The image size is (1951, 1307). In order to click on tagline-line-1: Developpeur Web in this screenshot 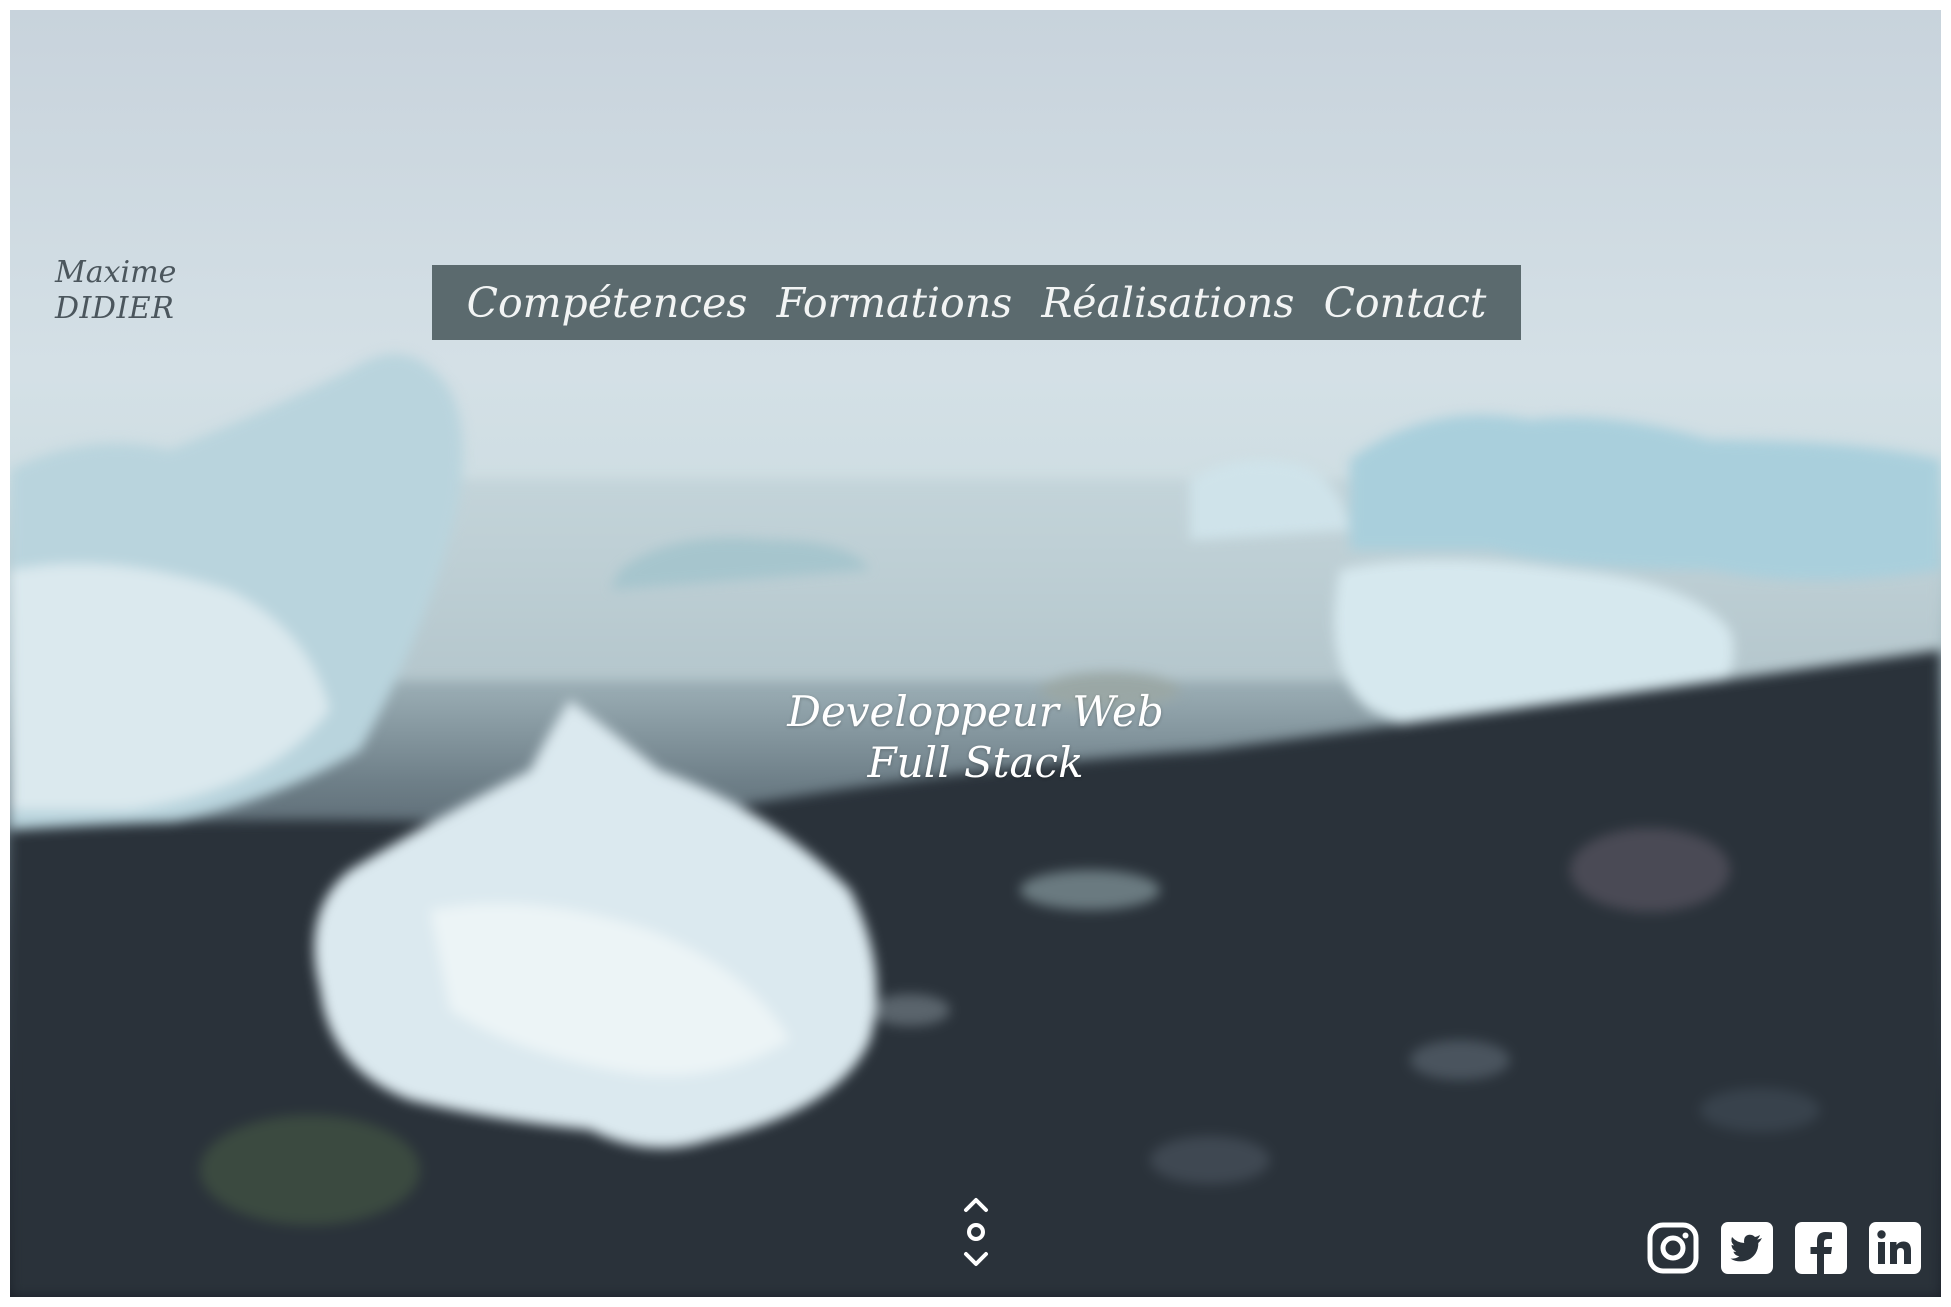, I will do `click(975, 711)`.